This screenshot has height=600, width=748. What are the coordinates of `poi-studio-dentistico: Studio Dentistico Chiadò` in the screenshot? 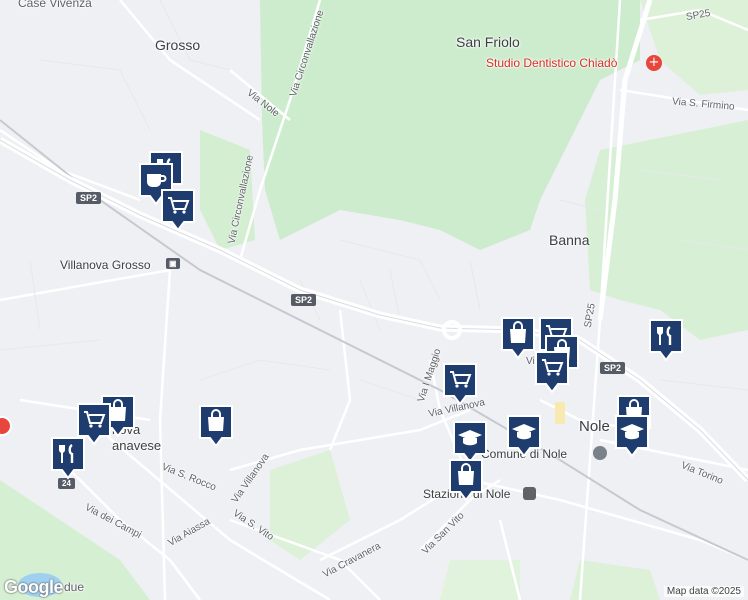 It's located at (551, 63).